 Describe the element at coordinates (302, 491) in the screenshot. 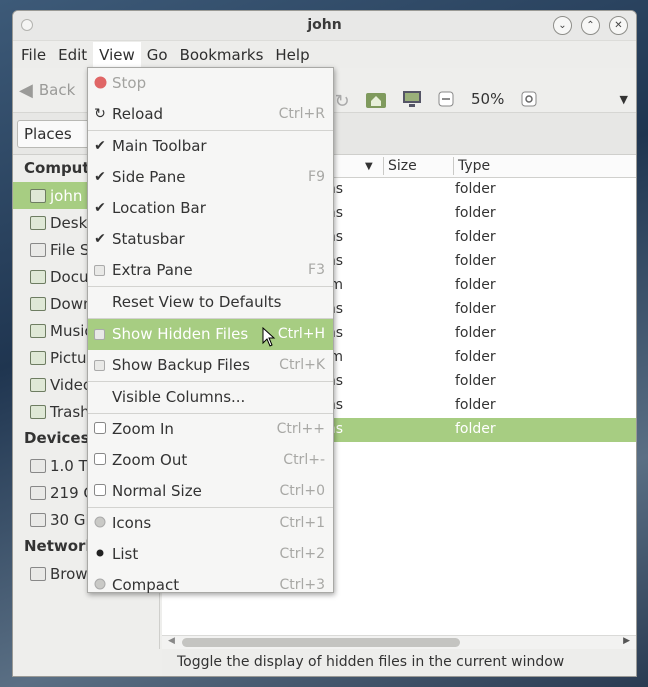

I see `menu-item-shortcut: Ctrl+0` at that location.